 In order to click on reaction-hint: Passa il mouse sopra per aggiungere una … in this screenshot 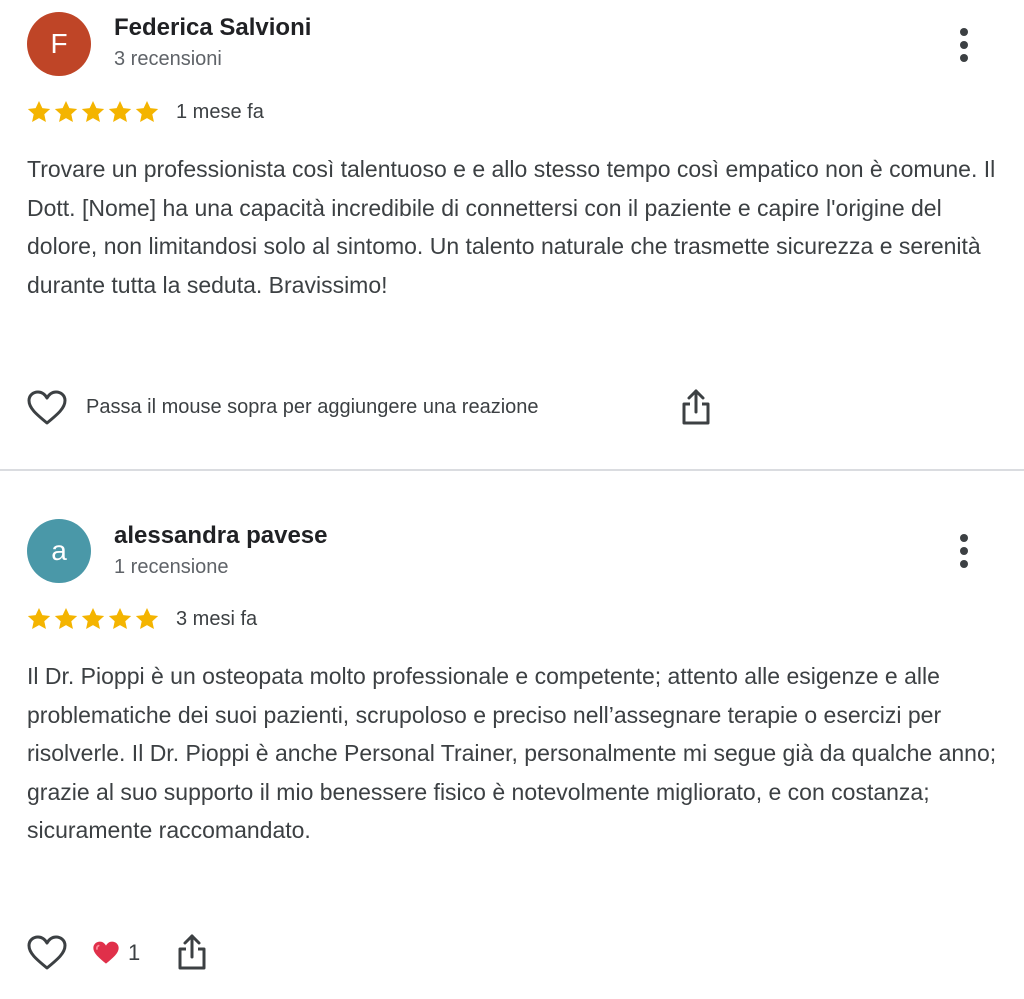, I will do `click(312, 407)`.